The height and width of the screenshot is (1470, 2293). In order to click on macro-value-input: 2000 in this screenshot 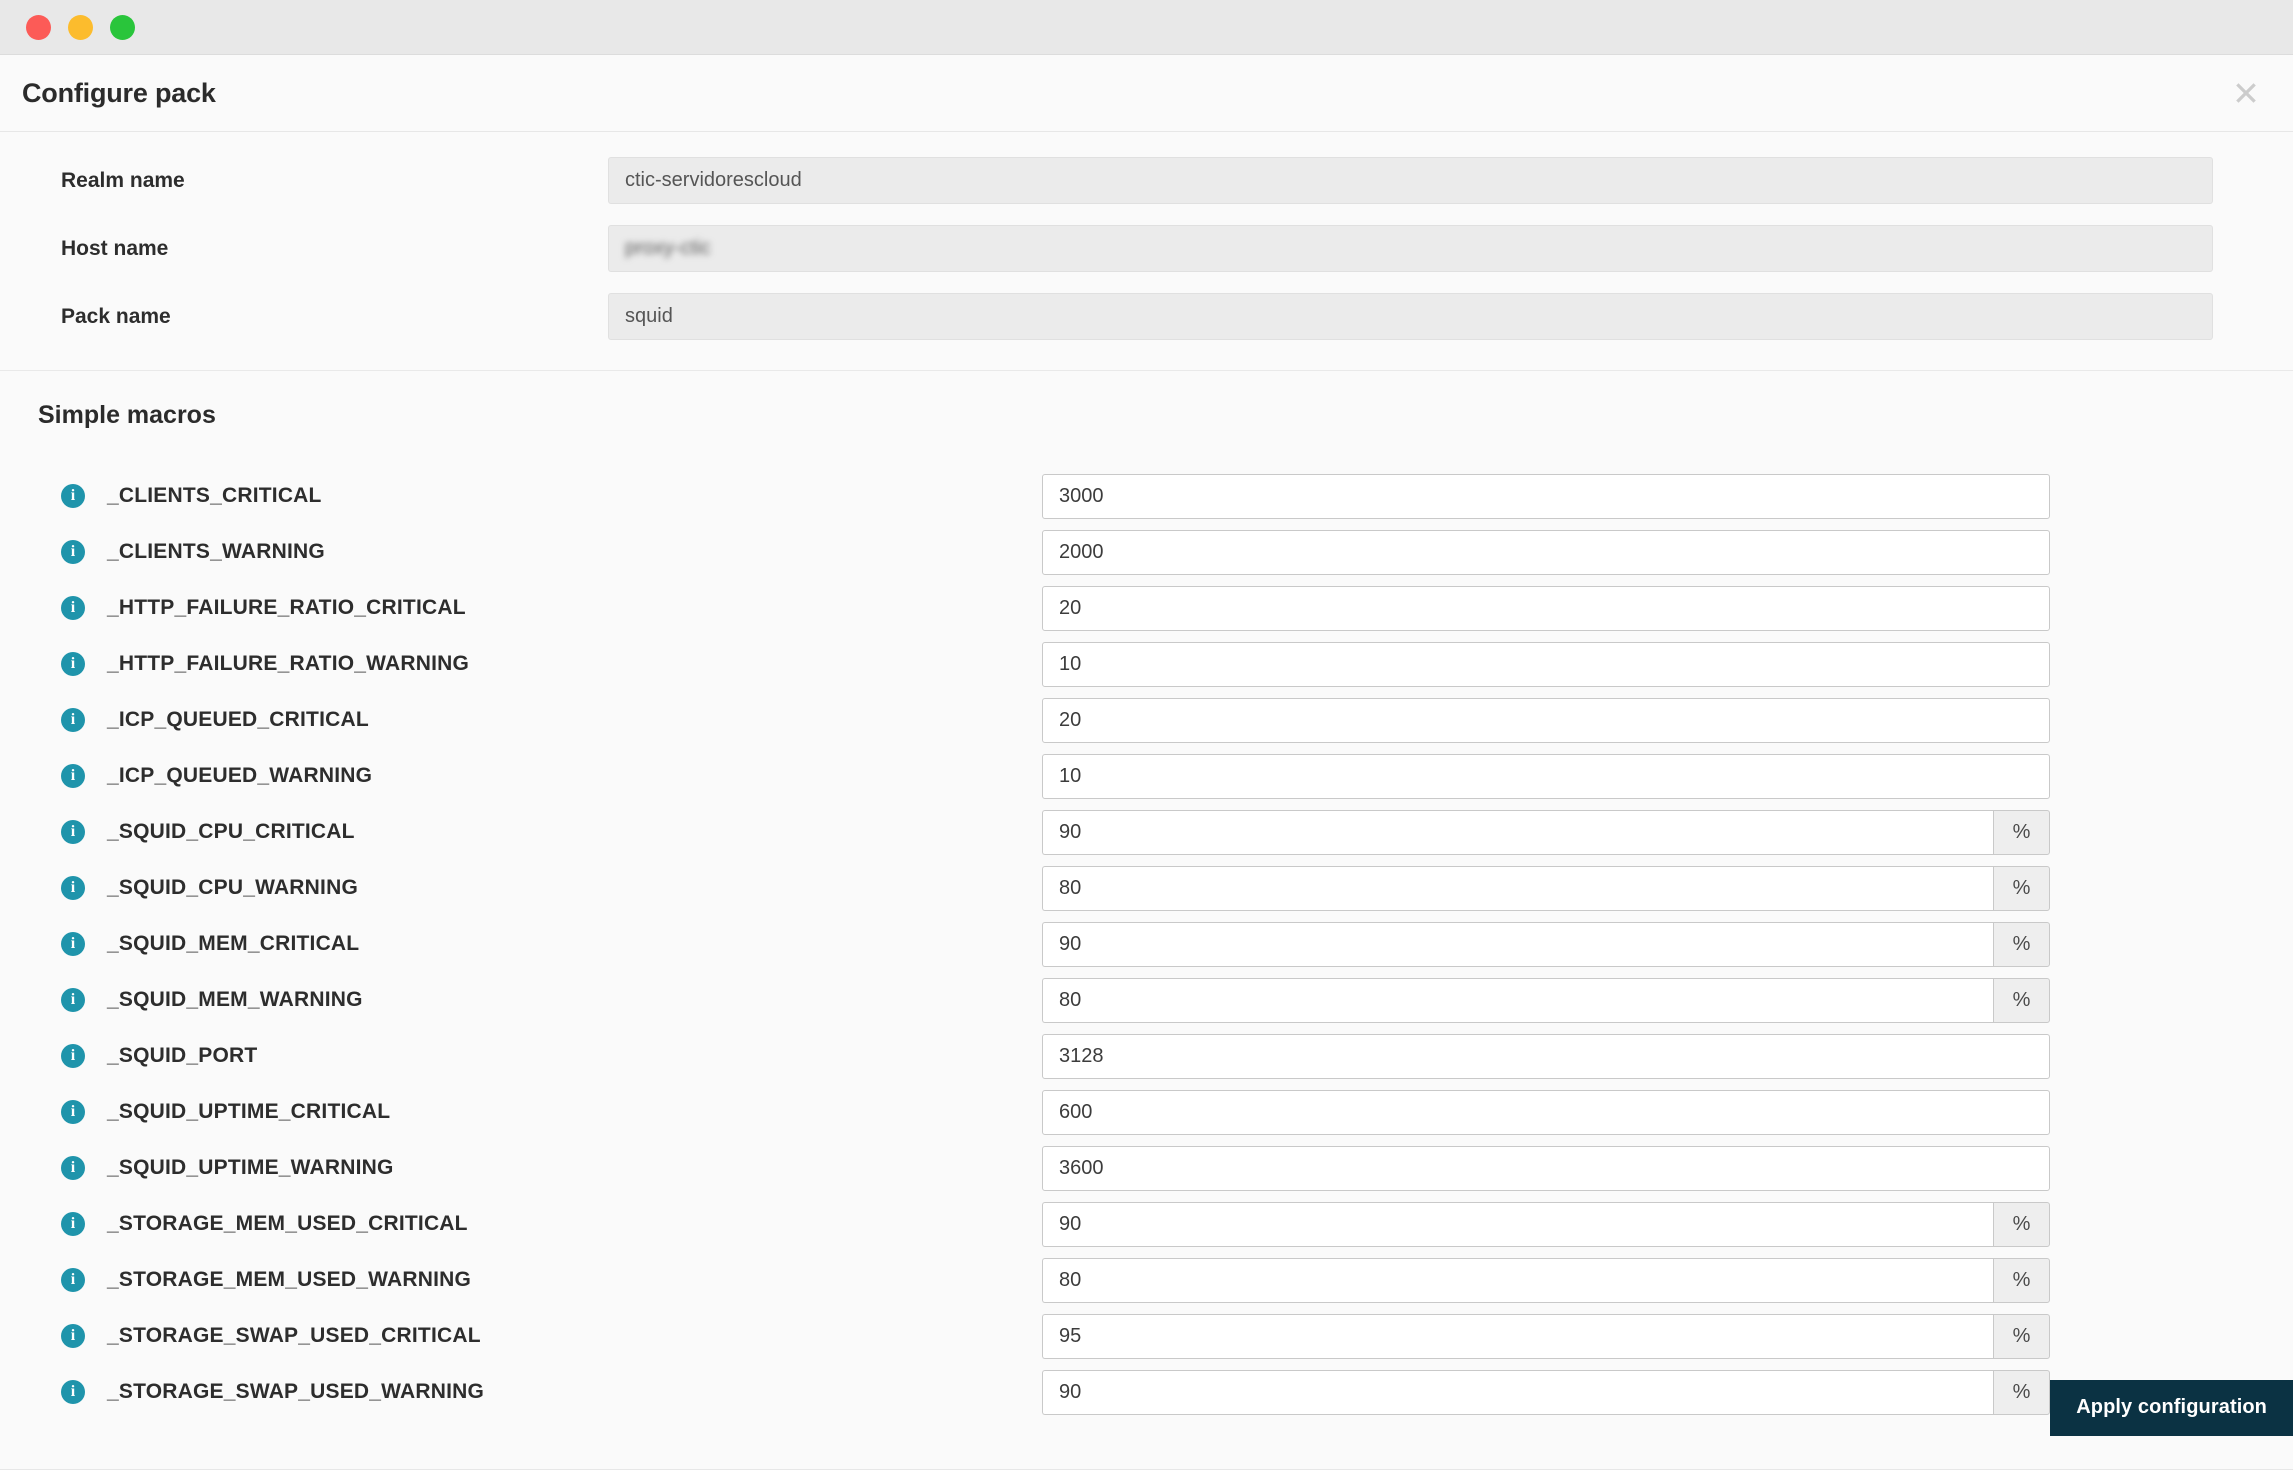, I will do `click(1546, 552)`.